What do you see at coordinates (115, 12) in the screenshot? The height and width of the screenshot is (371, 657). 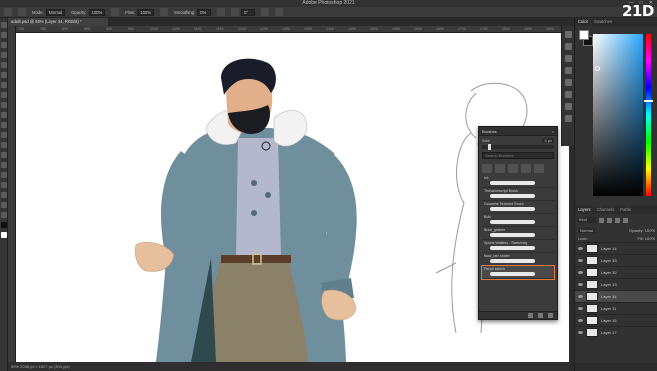 I see `pressure-opacity-icon` at bounding box center [115, 12].